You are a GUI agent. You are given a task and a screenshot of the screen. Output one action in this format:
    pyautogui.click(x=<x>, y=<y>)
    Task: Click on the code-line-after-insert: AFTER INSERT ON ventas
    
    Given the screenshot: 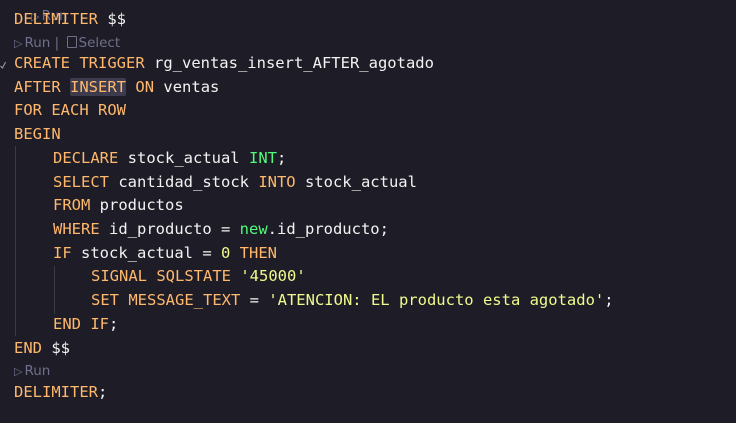 What is the action you would take?
    pyautogui.click(x=117, y=87)
    